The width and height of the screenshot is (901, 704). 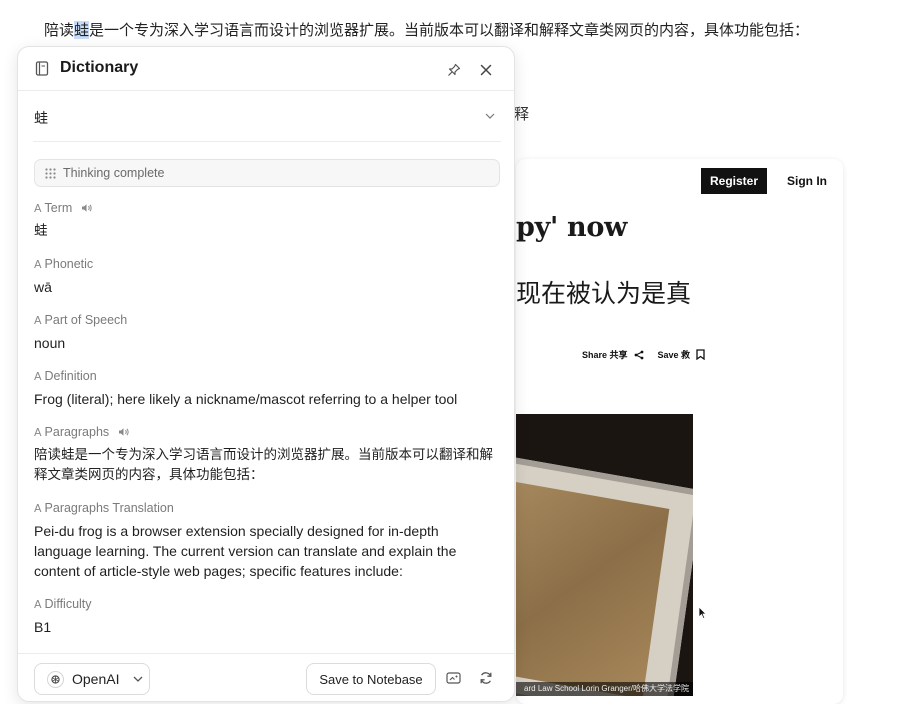 What do you see at coordinates (68, 604) in the screenshot?
I see `difficulty-label: Difficulty` at bounding box center [68, 604].